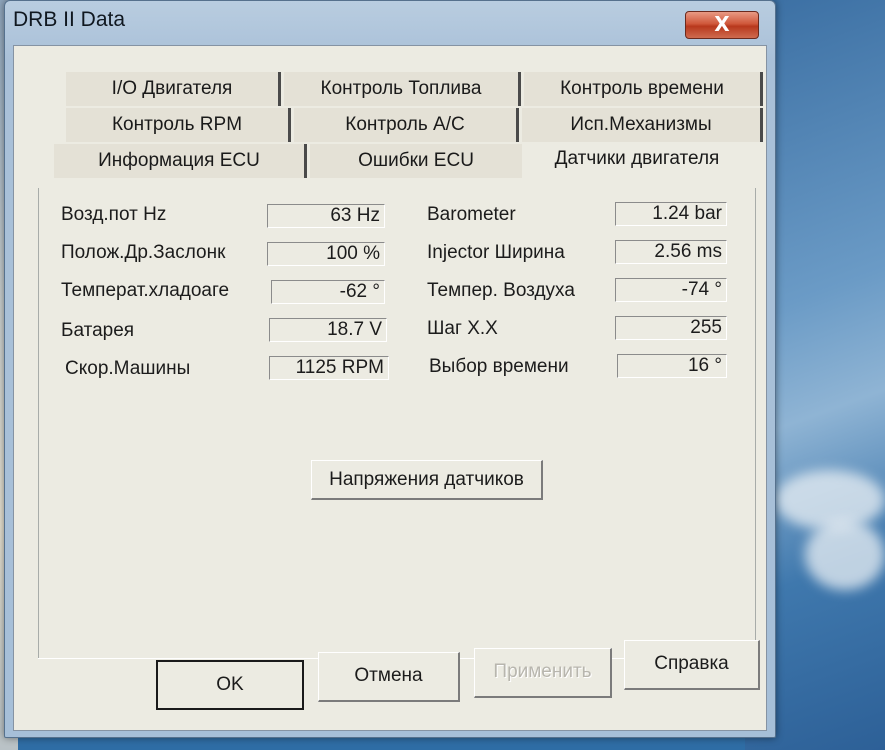  Describe the element at coordinates (173, 89) in the screenshot. I see `tab-io-engine: I/O Двигателя` at that location.